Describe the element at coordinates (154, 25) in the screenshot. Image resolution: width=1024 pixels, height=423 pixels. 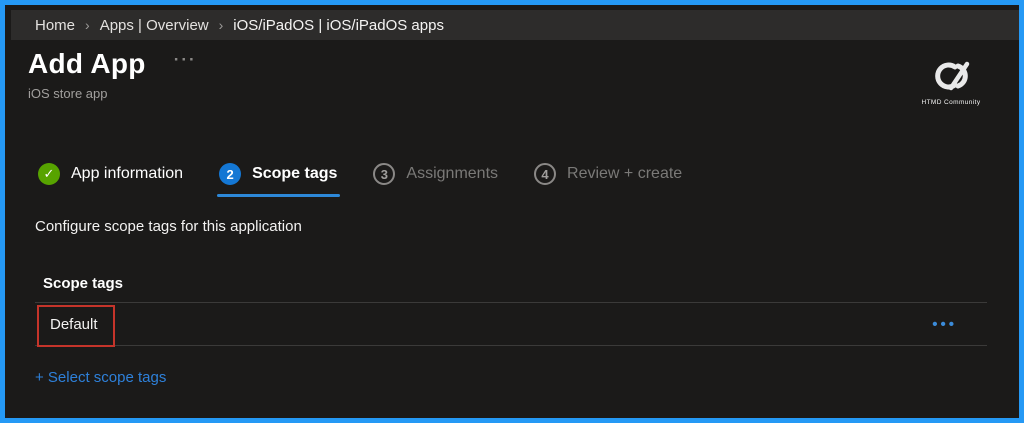
I see `breadcrumb-item-apps-overview: Apps | Overview` at that location.